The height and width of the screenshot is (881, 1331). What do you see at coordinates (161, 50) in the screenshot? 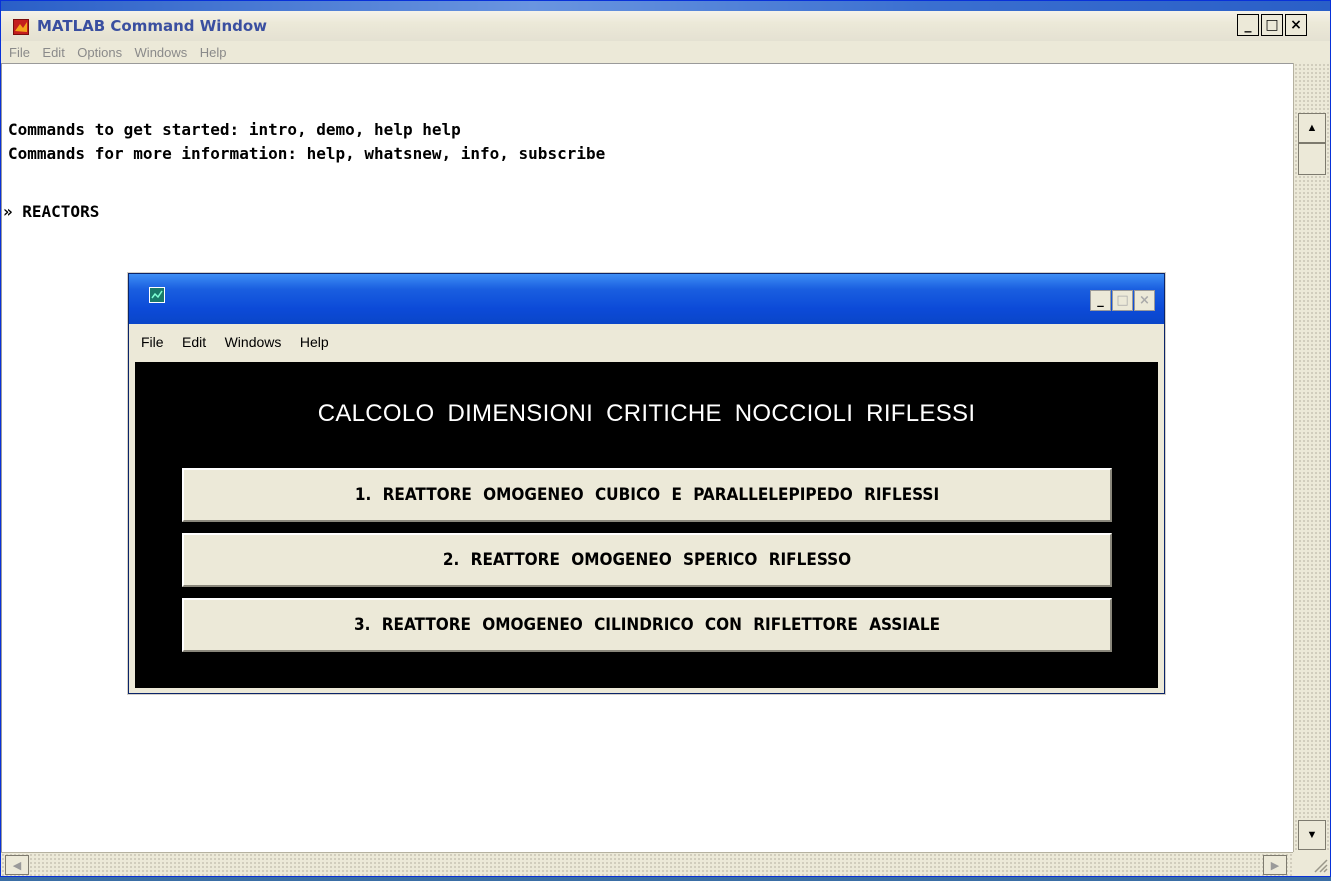
I see `menu-windows: Windows` at bounding box center [161, 50].